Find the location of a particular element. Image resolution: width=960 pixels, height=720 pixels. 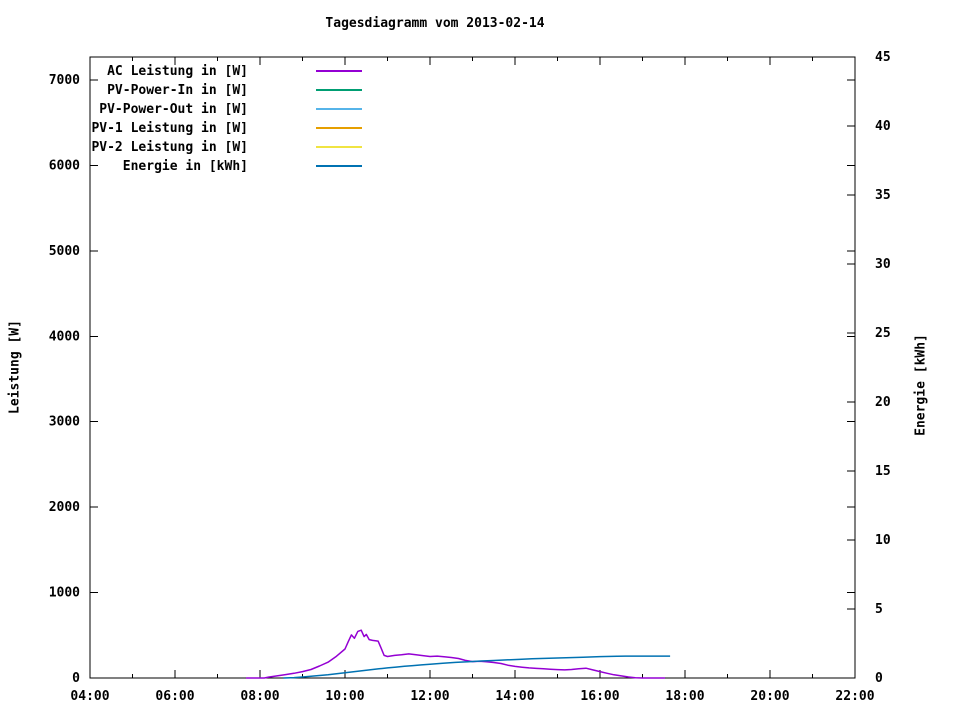

legend-item: PV-Power-Out in [W] is located at coordinates (230, 109).